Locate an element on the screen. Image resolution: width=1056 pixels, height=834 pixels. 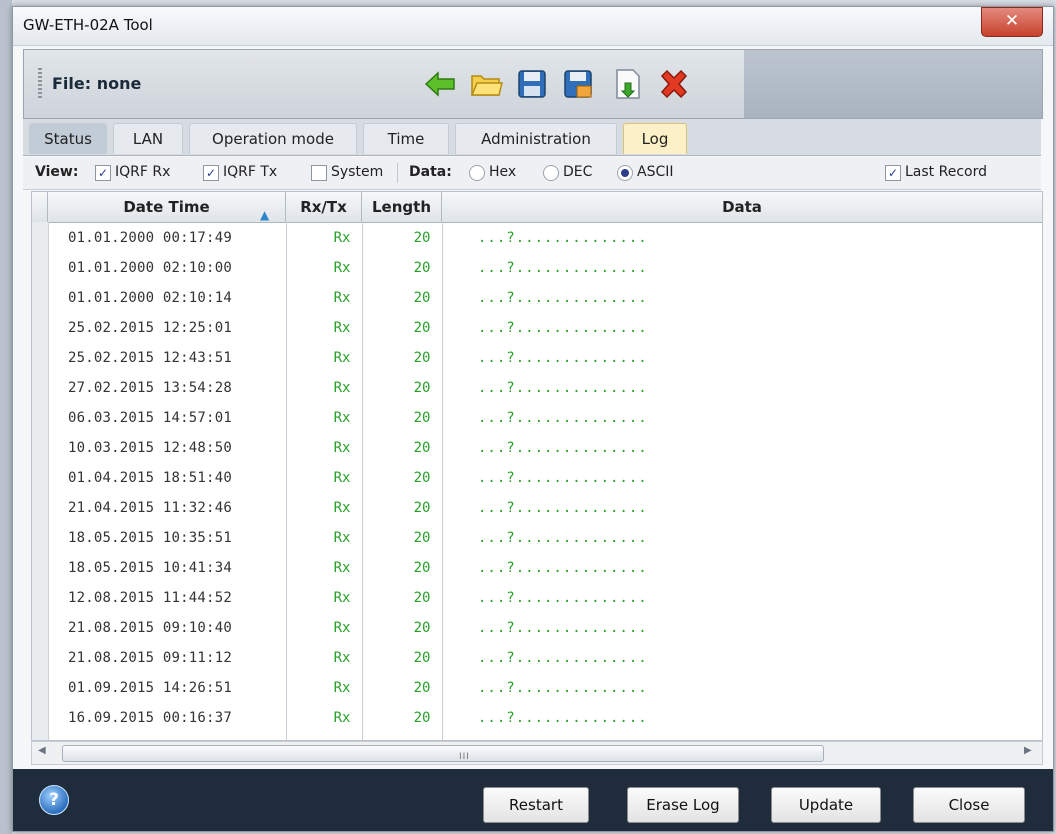
cell-date-time: 10.03.2015 12:48:50 is located at coordinates (150, 448).